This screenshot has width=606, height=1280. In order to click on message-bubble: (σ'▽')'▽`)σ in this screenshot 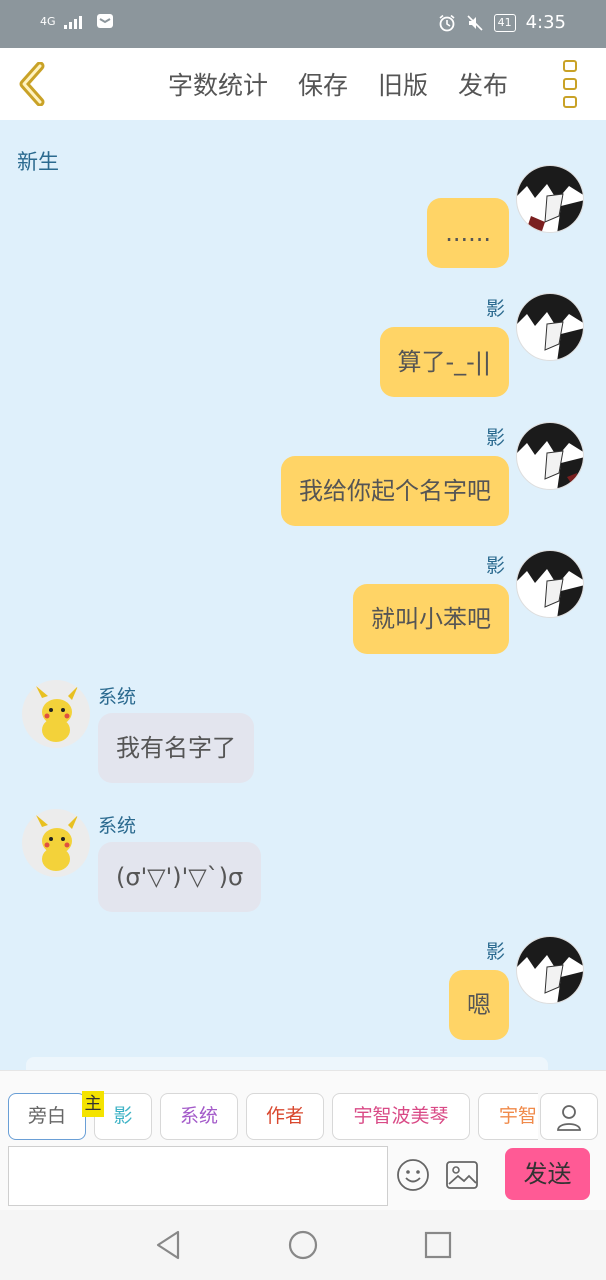, I will do `click(180, 877)`.